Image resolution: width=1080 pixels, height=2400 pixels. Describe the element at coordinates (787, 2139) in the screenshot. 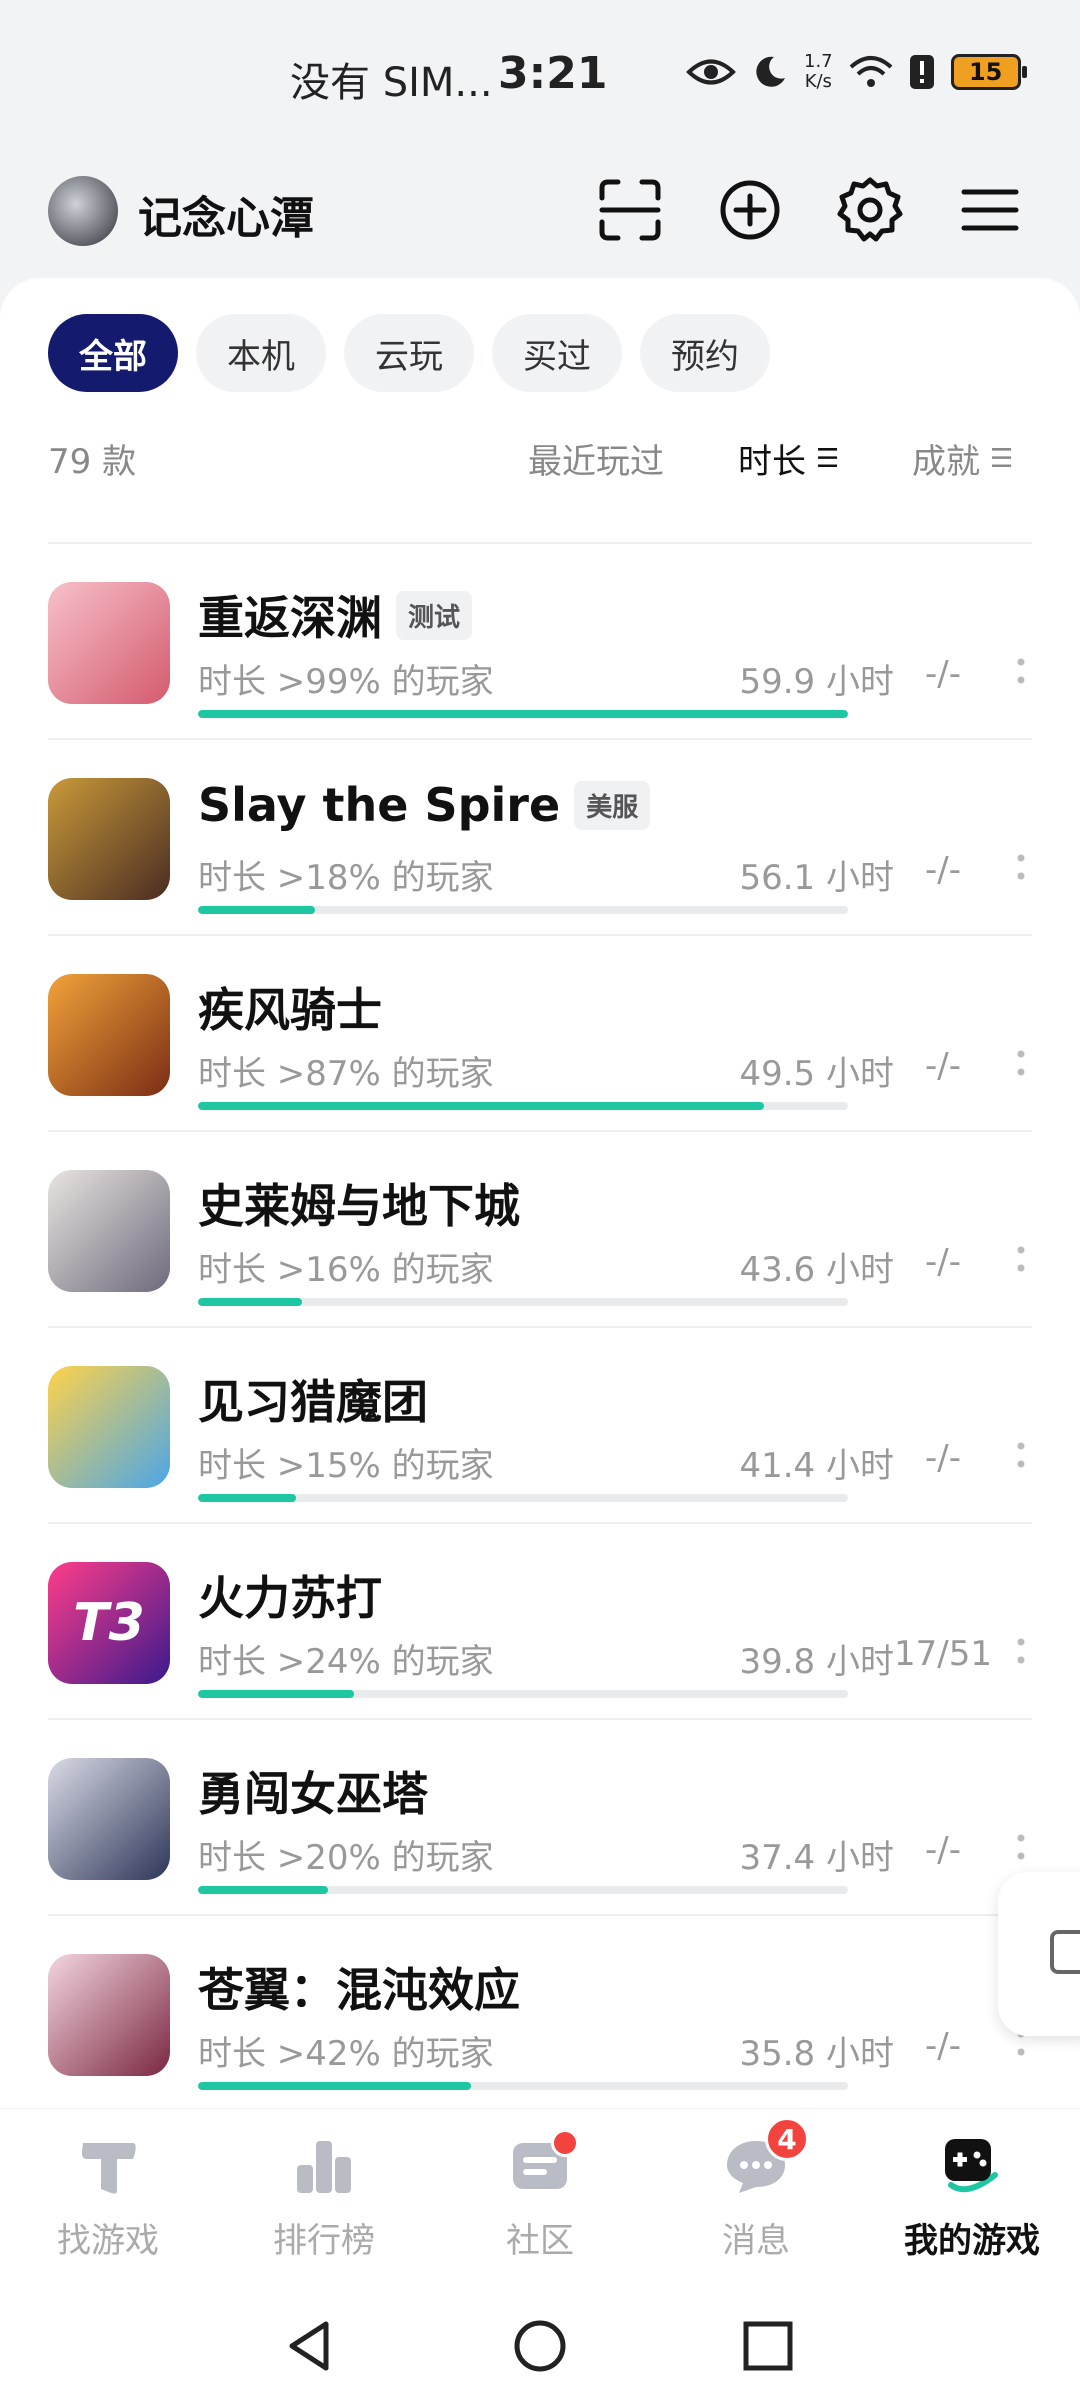

I see `unread-badge: 4` at that location.